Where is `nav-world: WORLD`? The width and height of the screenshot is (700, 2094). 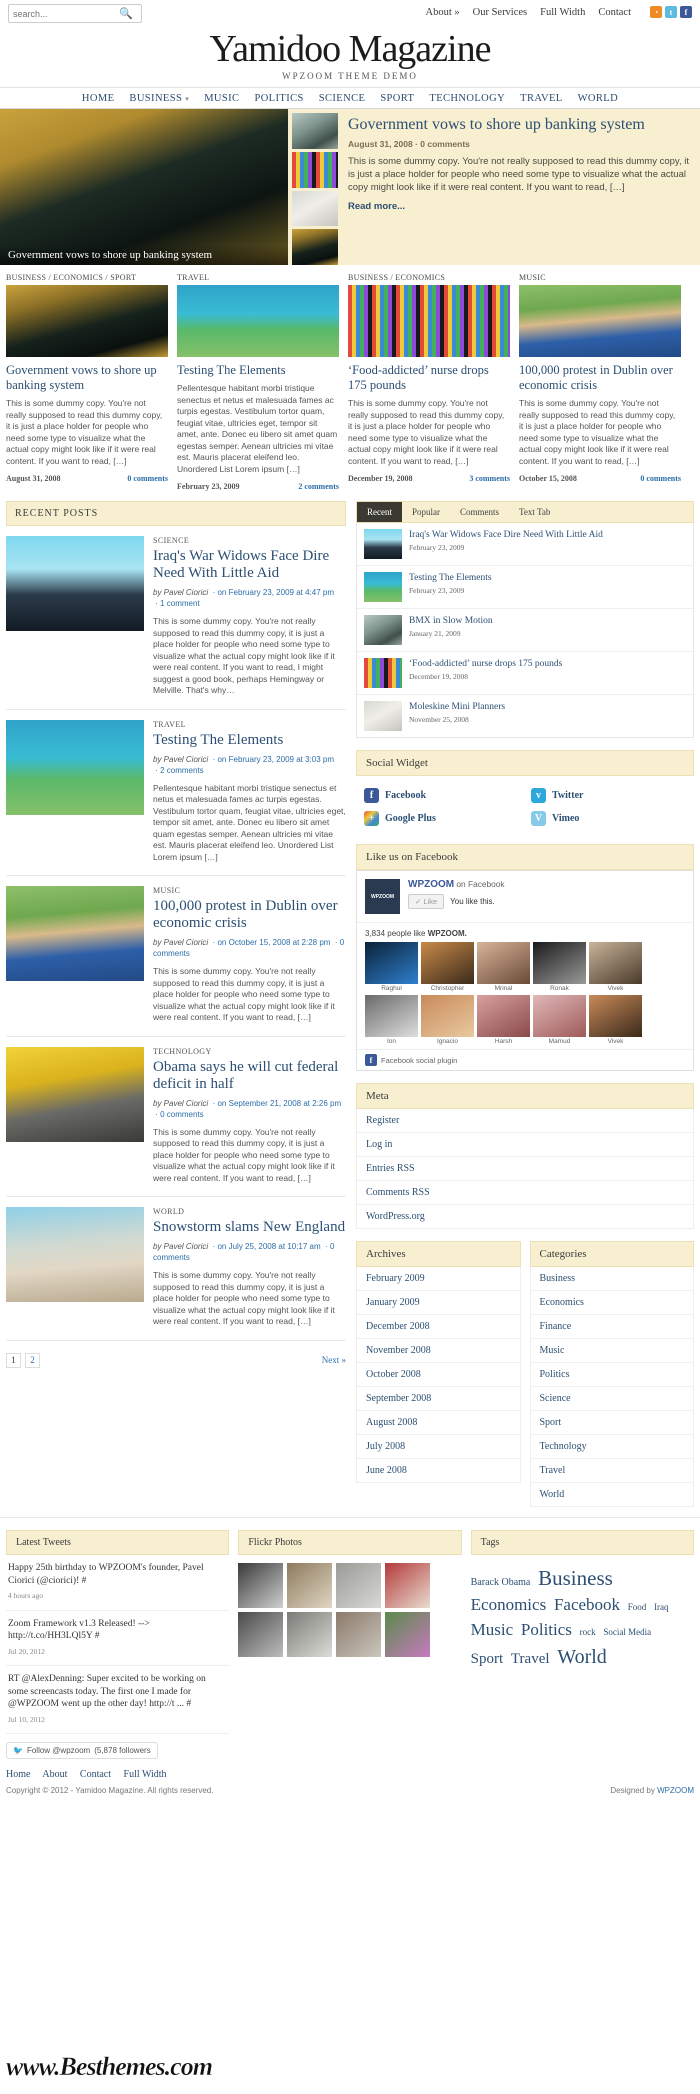
nav-world: WORLD is located at coordinates (598, 98).